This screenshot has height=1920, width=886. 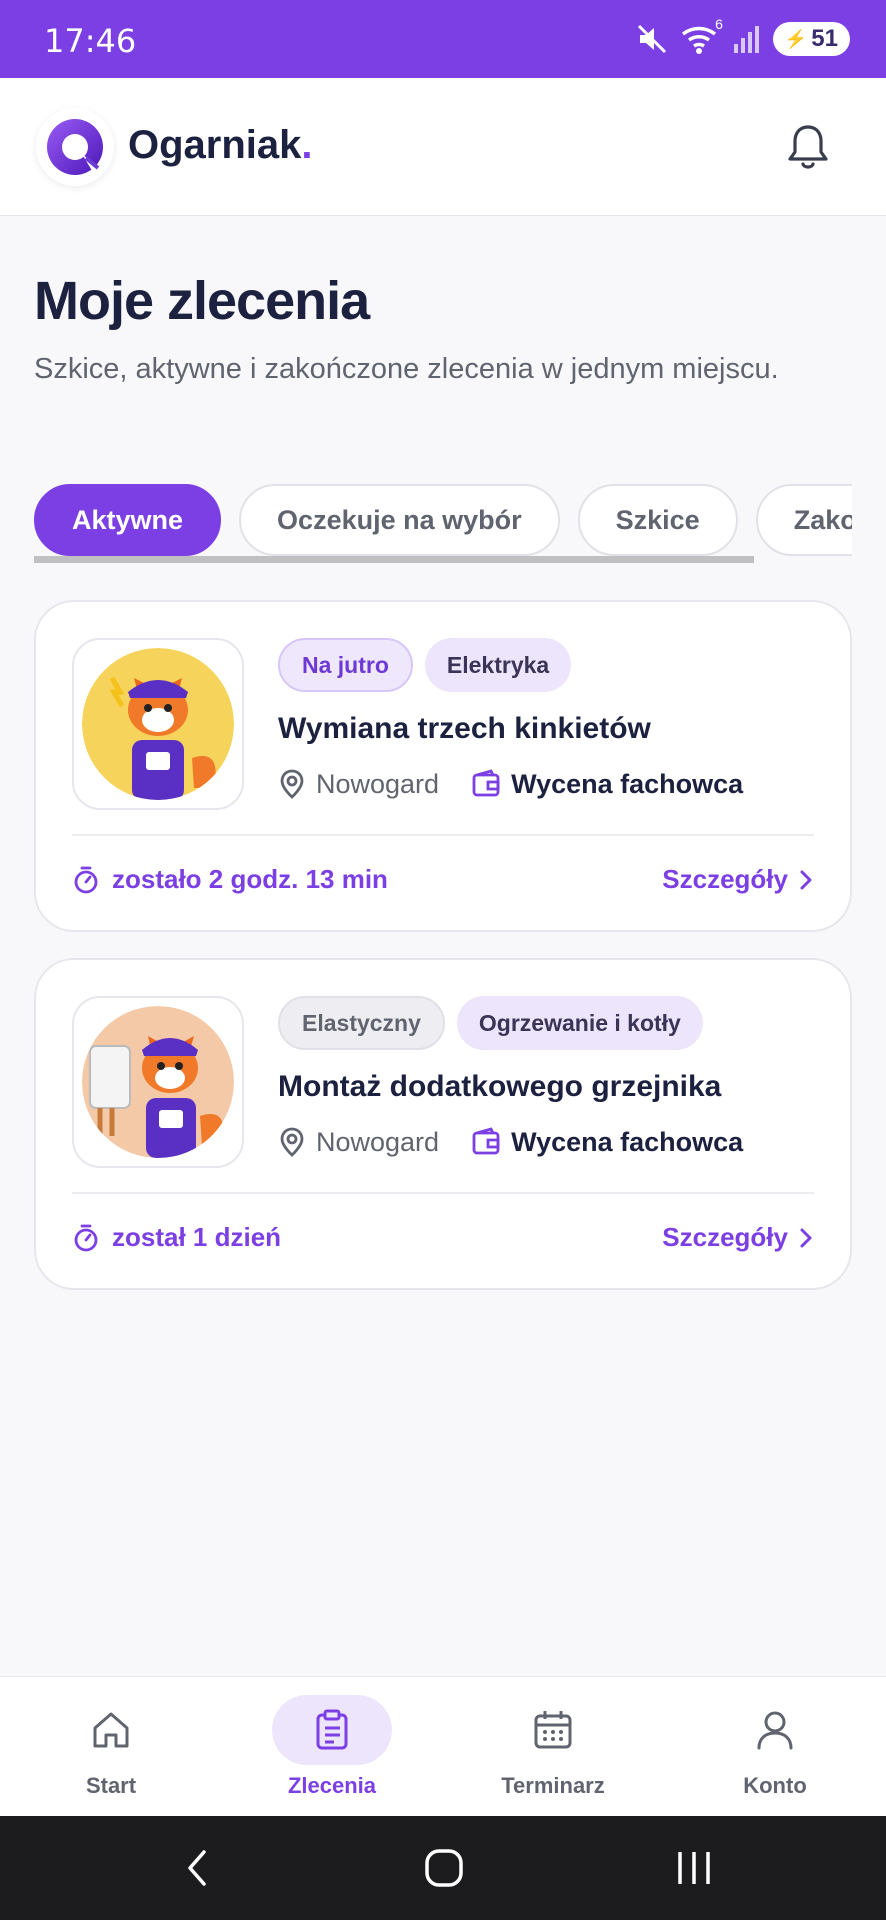 I want to click on order-timer: zostało 2 godz. 13 min, so click(x=230, y=879).